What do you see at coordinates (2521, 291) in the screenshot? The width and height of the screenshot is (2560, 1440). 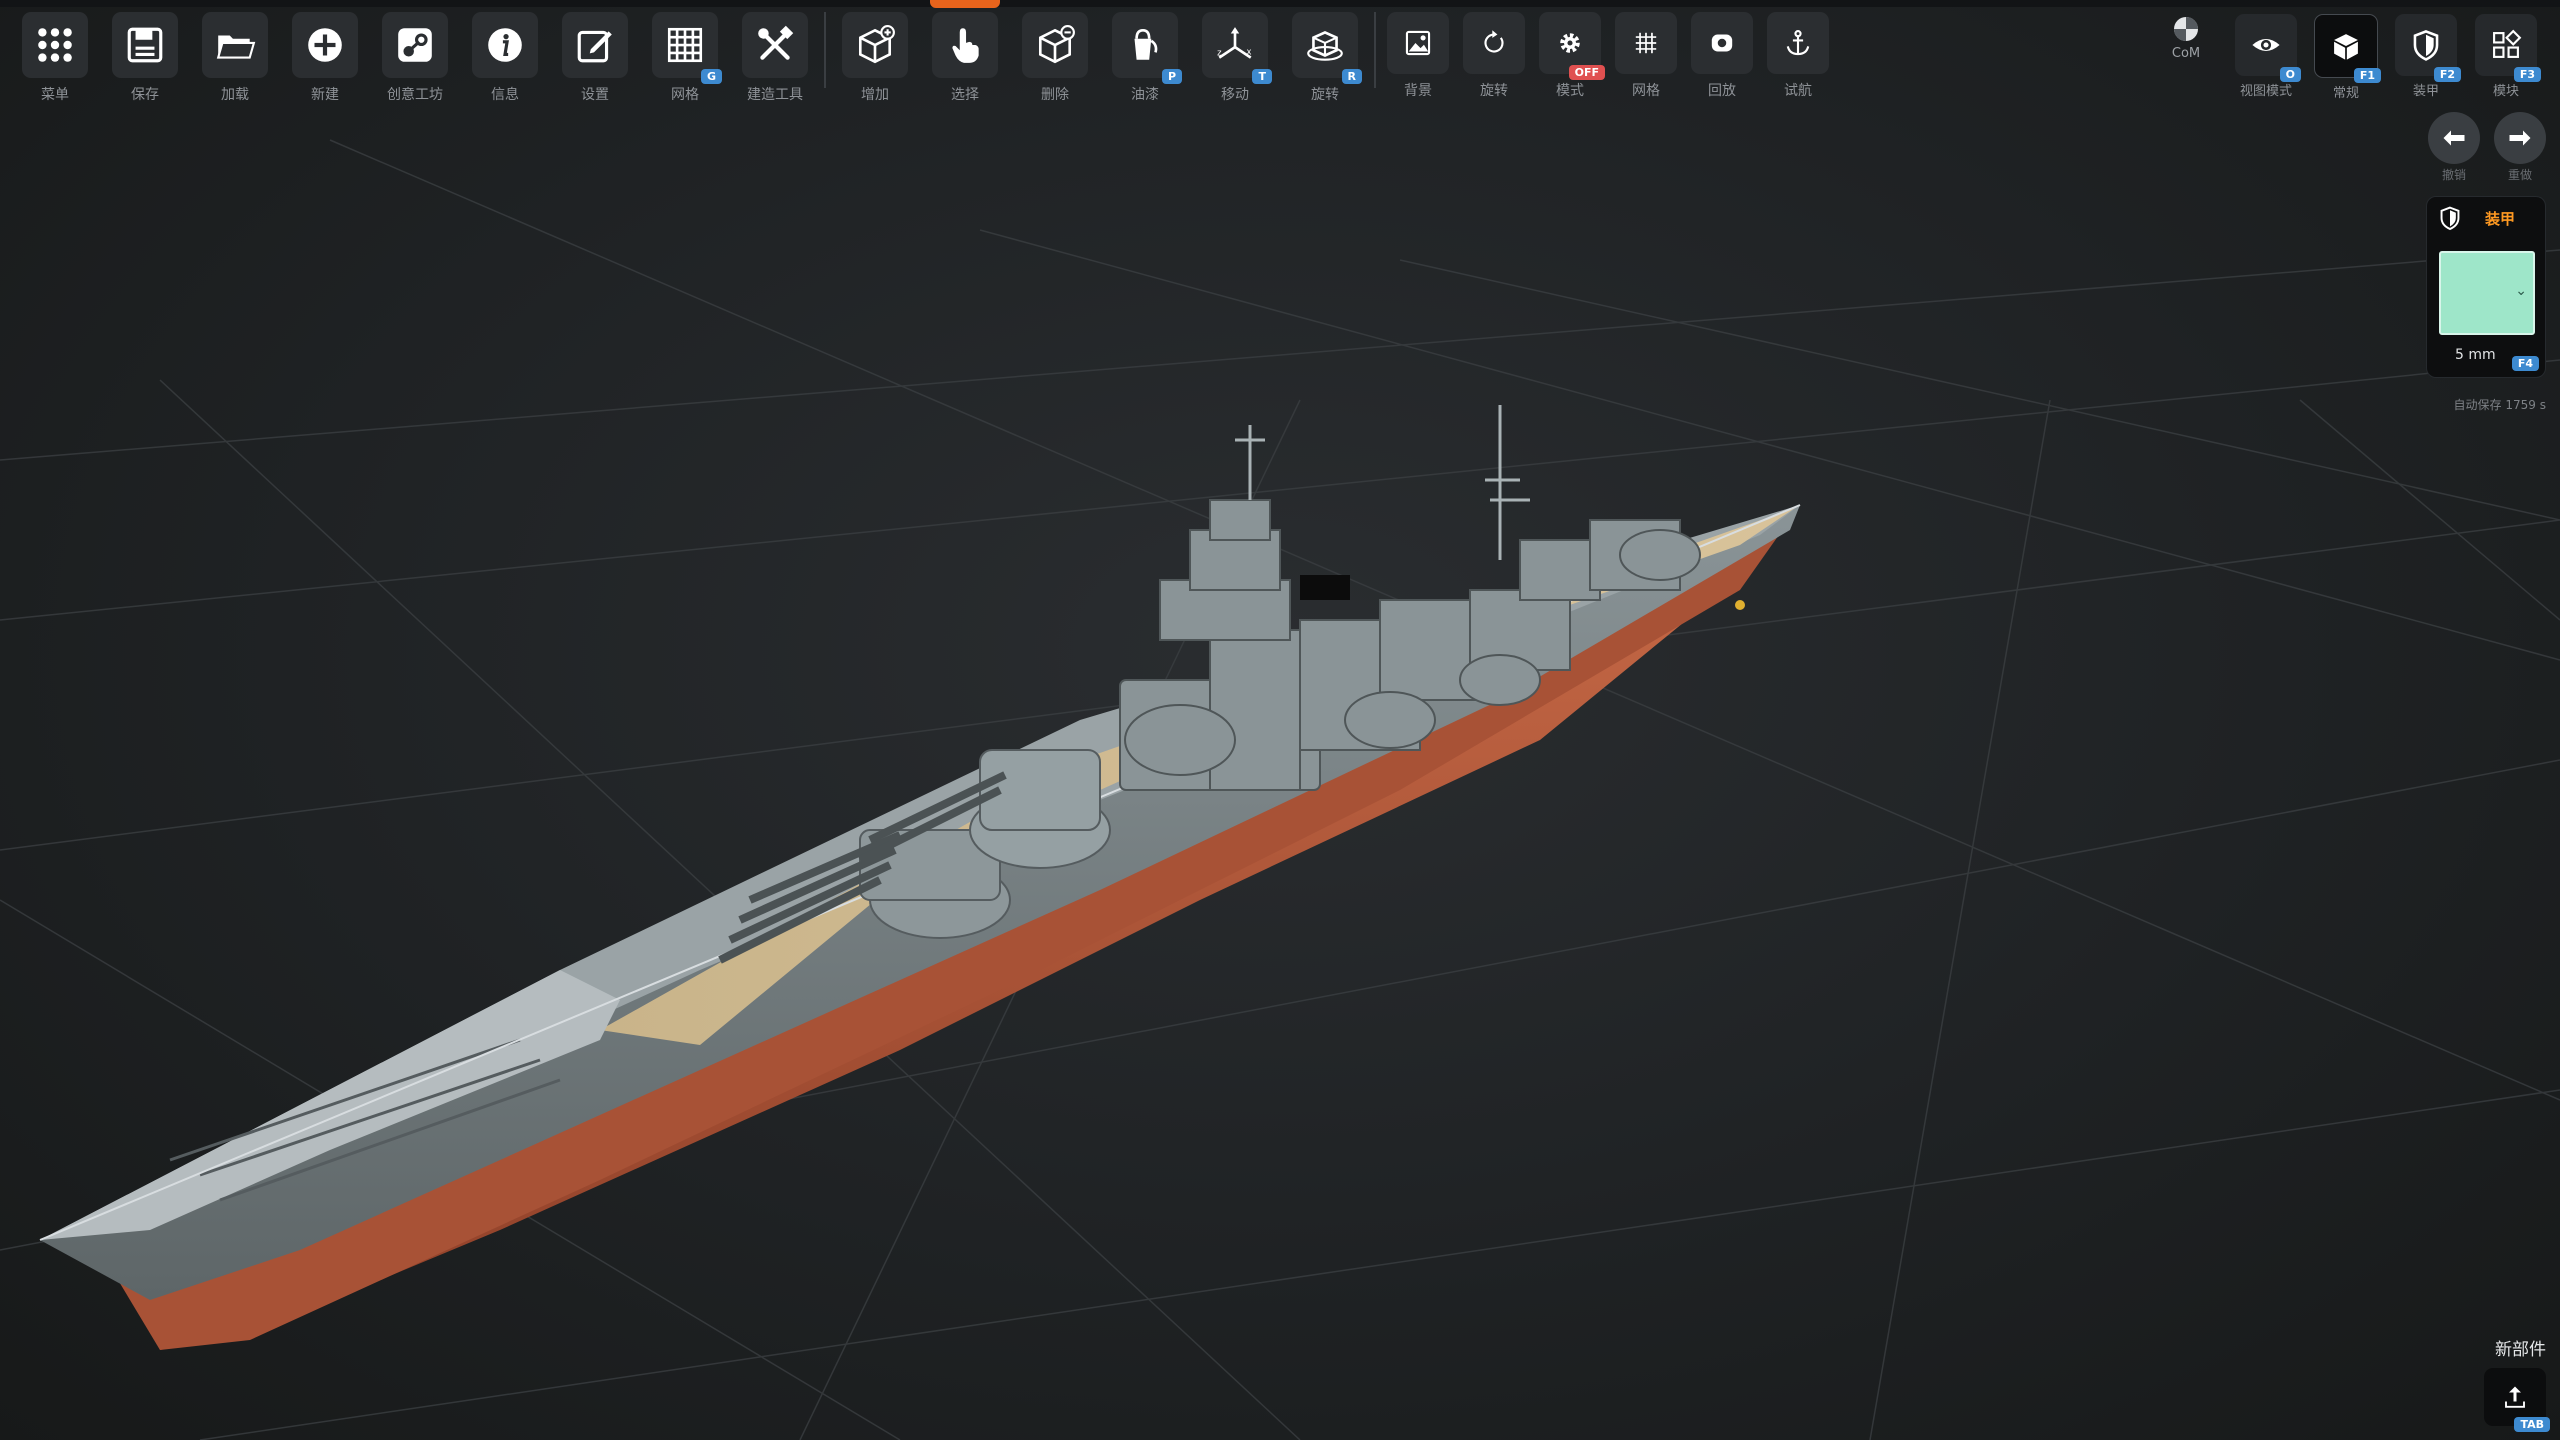 I see `chevron-down-icon: ⌄` at bounding box center [2521, 291].